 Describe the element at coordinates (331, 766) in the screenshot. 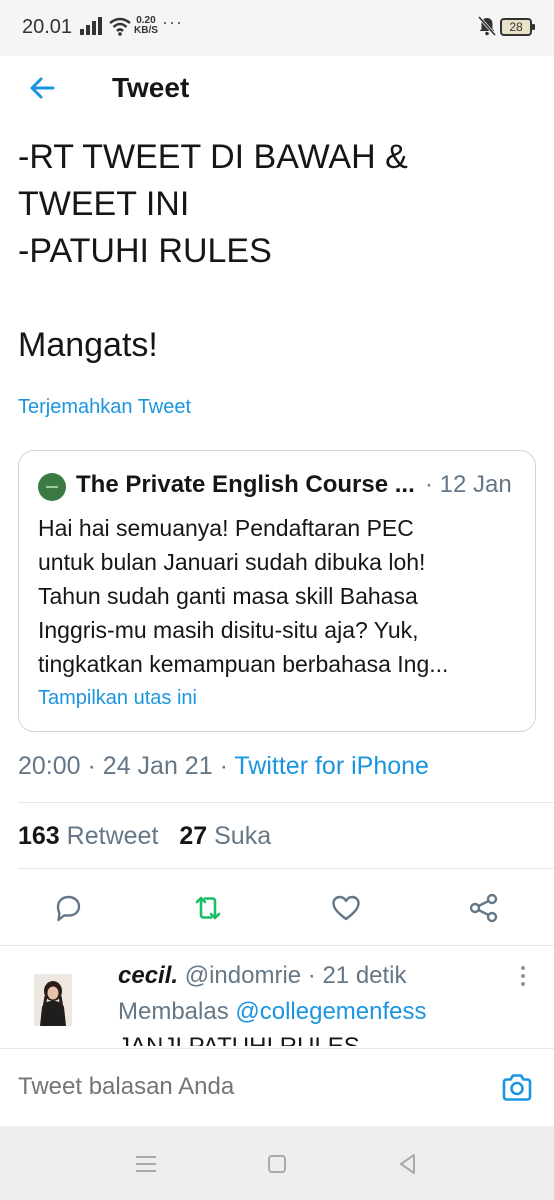

I see `tweet-source-link: Twitter for iPhone` at that location.